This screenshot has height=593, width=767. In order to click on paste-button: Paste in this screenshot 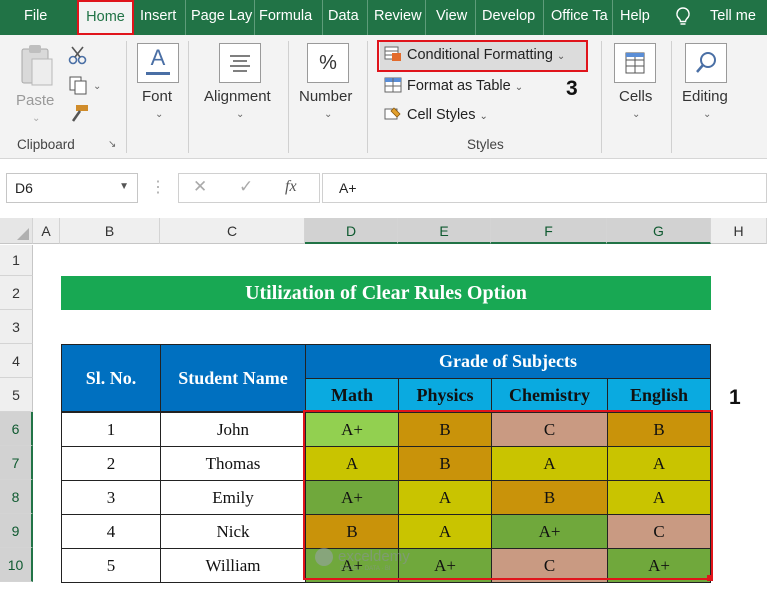, I will do `click(35, 100)`.